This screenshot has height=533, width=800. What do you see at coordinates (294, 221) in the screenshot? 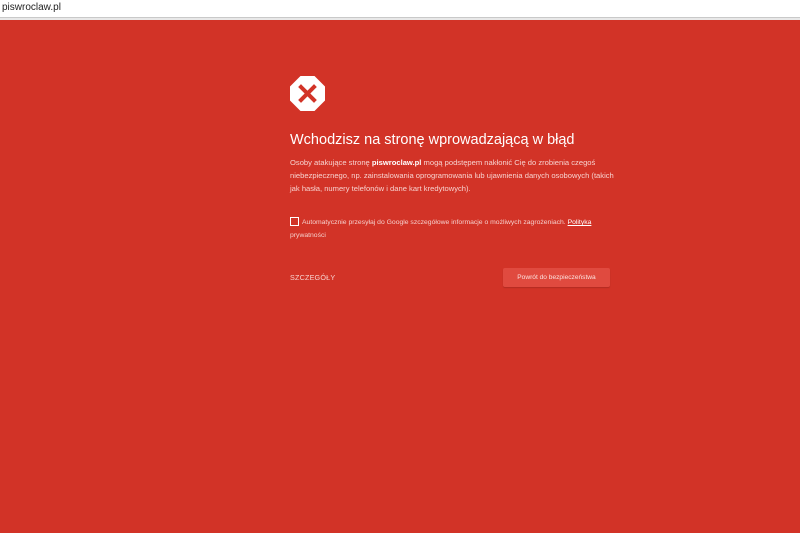
I see `report-checkbox` at bounding box center [294, 221].